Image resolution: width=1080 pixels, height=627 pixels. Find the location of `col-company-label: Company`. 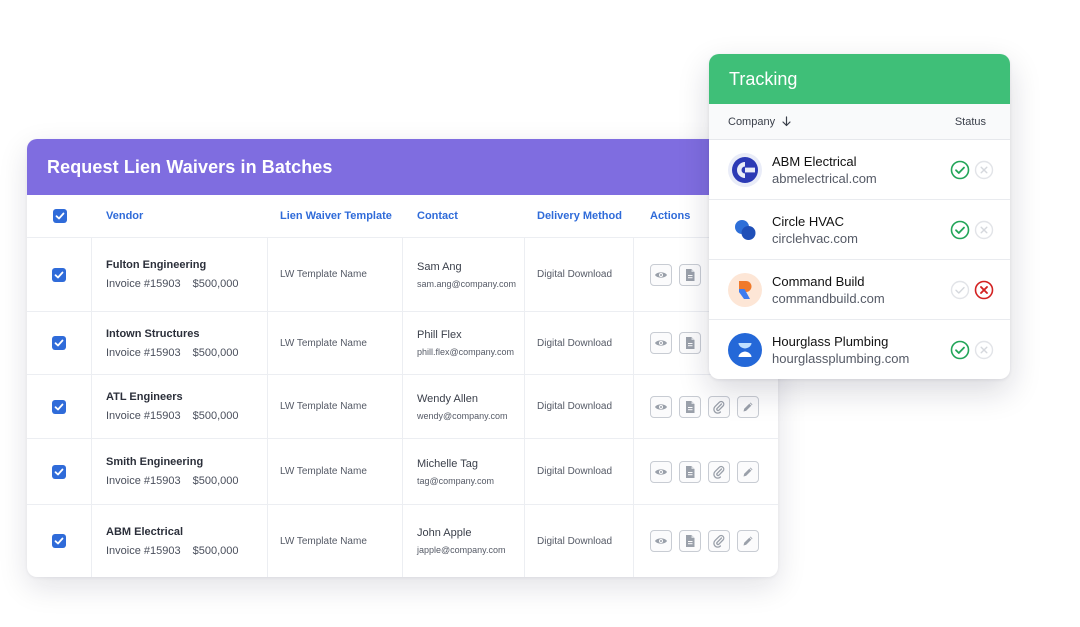

col-company-label: Company is located at coordinates (752, 121).